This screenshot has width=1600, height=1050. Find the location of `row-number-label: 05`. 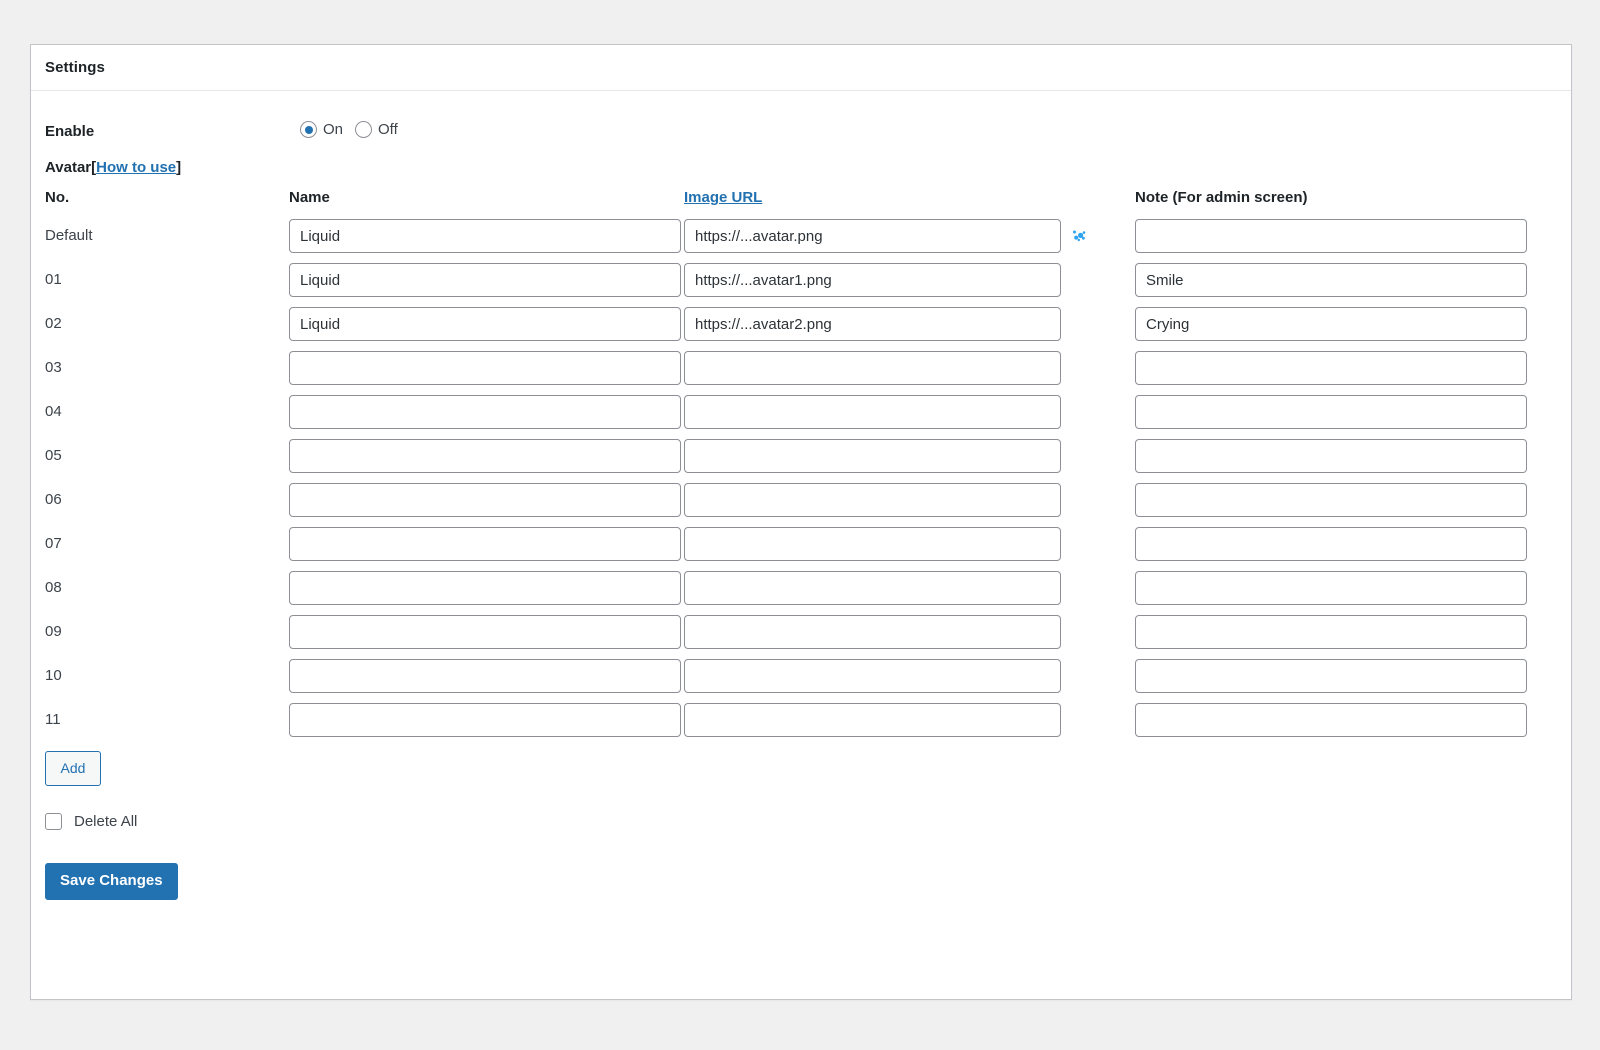

row-number-label: 05 is located at coordinates (53, 455).